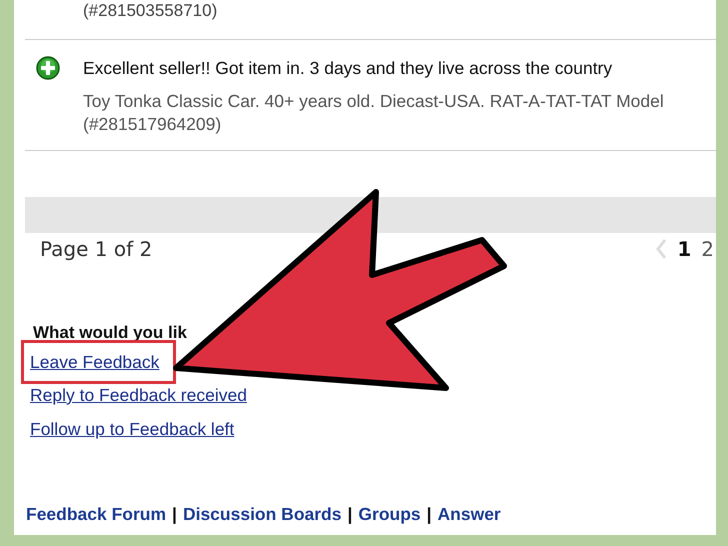 The image size is (728, 546). I want to click on page-label: Page 1 of 2, so click(96, 249).